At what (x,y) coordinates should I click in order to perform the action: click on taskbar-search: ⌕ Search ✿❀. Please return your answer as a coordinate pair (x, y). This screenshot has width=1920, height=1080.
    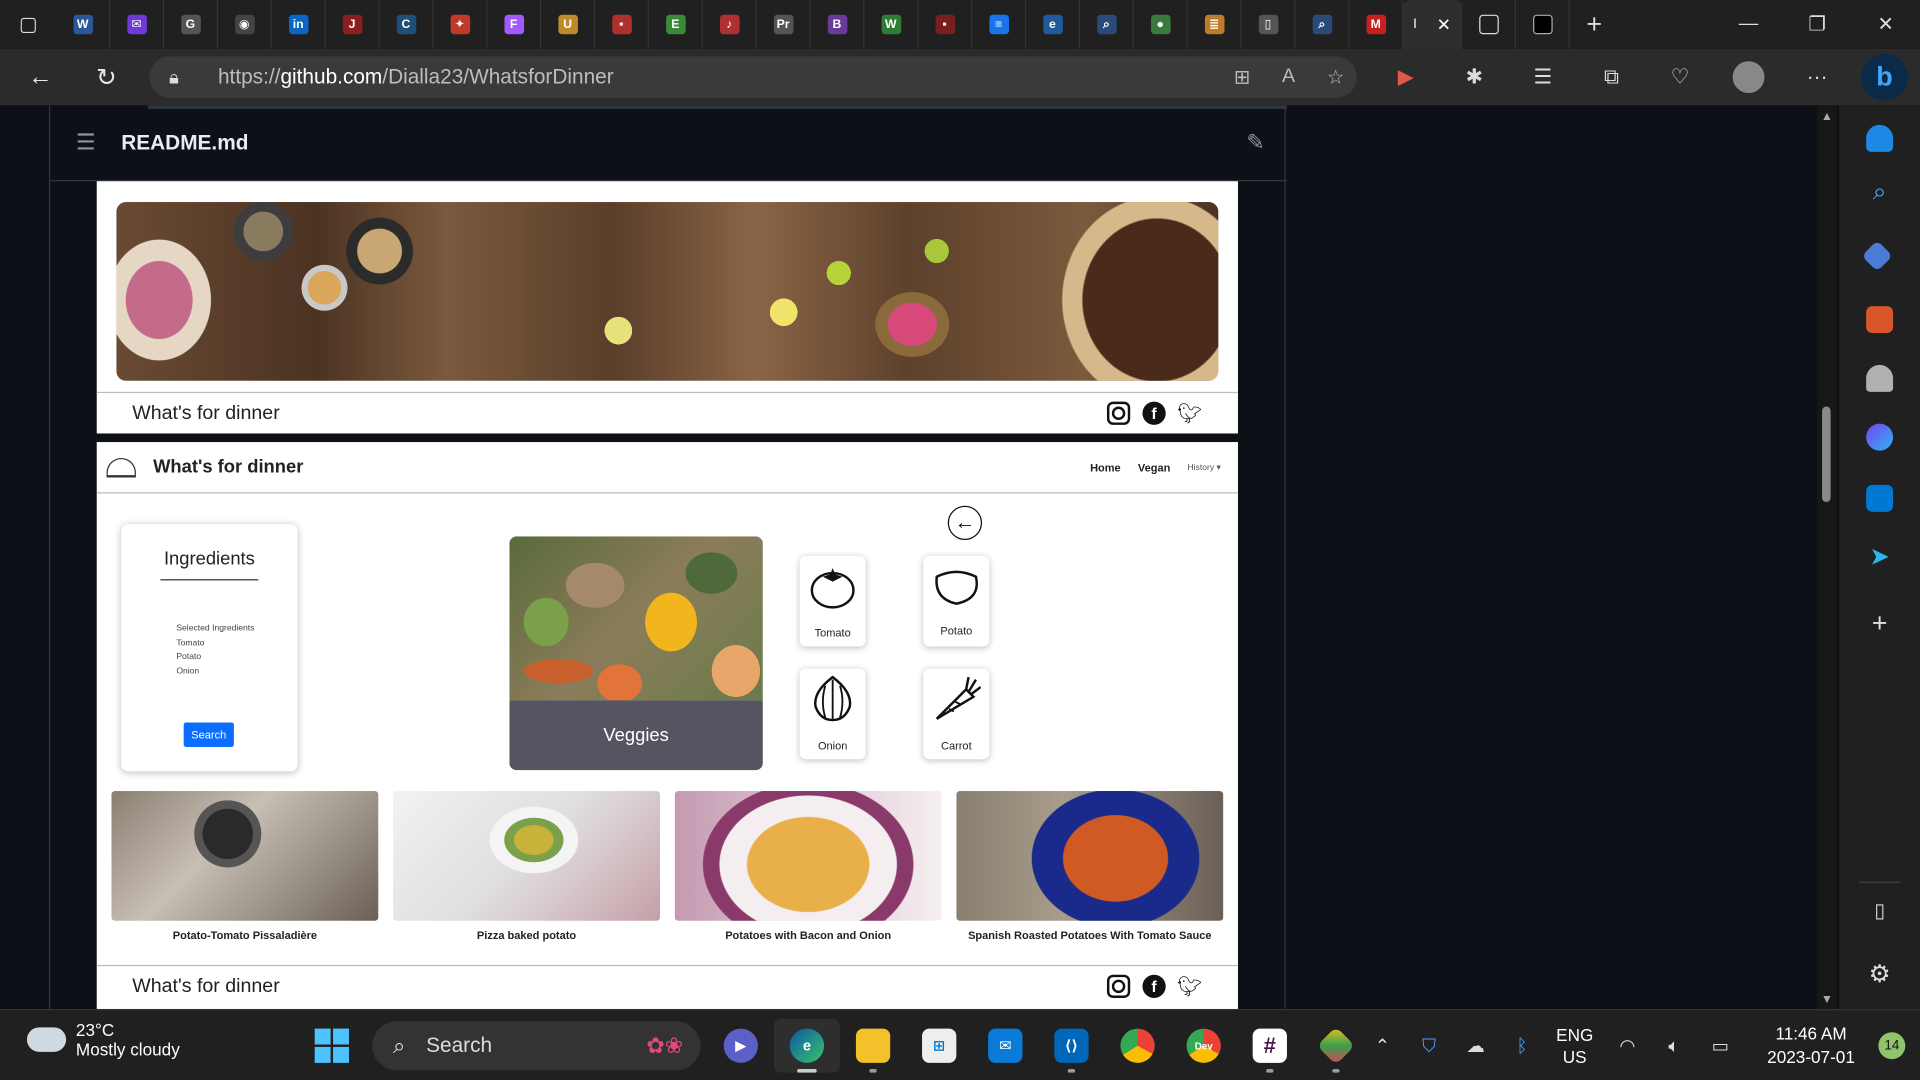
    Looking at the image, I should click on (536, 1046).